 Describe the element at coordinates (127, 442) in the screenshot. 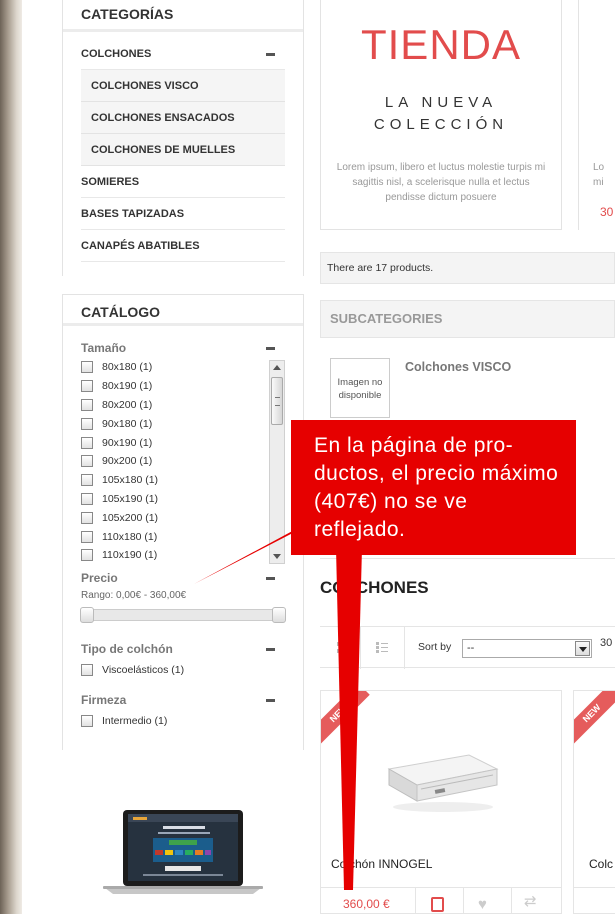

I see `size-label: 90x190 (1)` at that location.